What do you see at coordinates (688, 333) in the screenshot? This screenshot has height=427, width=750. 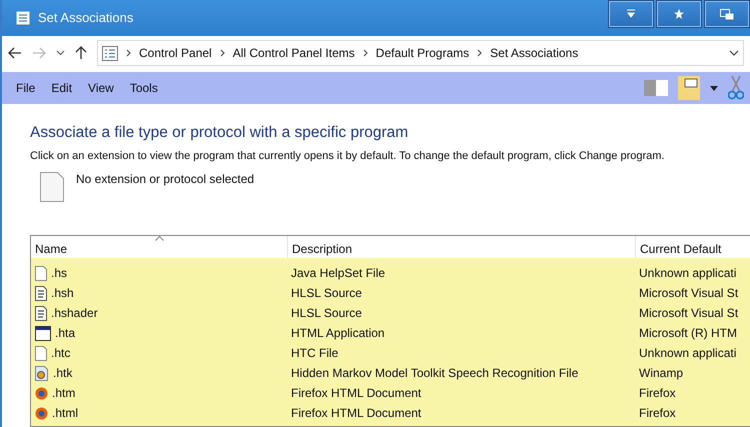 I see `table-cell-text: Microsoft (R) HTM` at bounding box center [688, 333].